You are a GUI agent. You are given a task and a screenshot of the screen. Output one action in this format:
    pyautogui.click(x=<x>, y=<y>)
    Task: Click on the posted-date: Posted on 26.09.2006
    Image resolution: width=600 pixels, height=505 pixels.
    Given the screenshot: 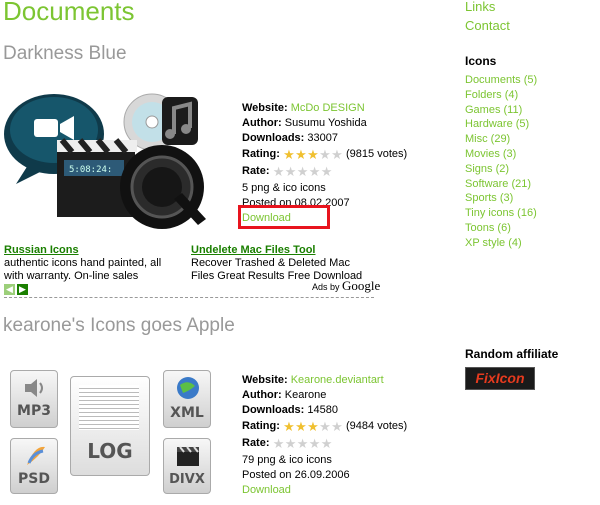 What is the action you would take?
    pyautogui.click(x=296, y=475)
    